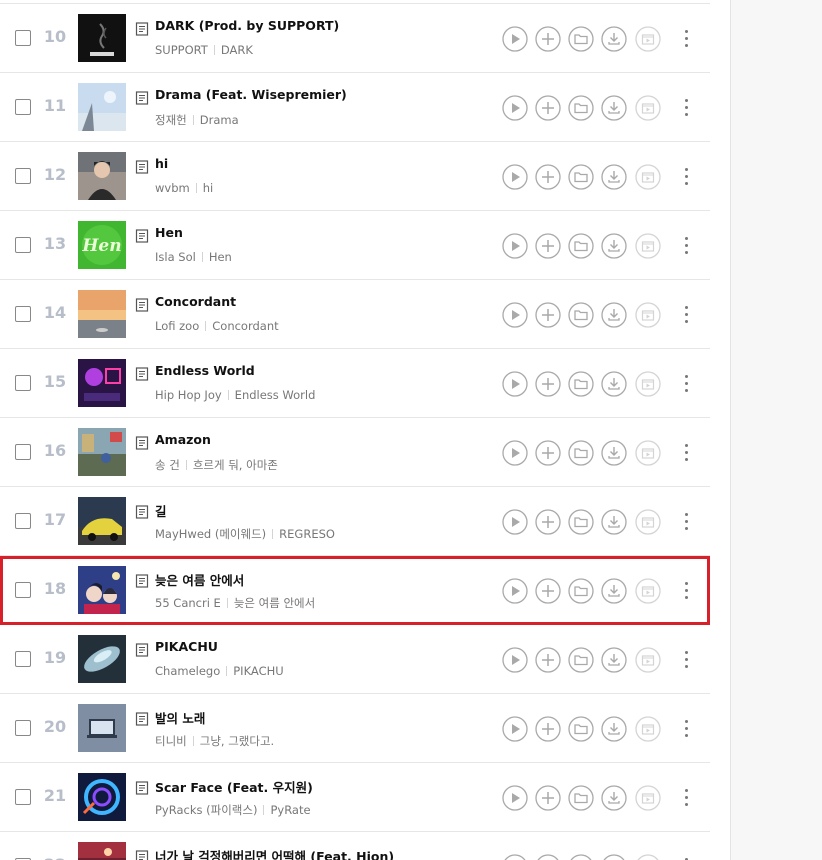 This screenshot has width=822, height=860. What do you see at coordinates (355, 590) in the screenshot?
I see `song-row: 18 늦은 여름 안에서 55 Cancri E 늦은 여름 안에서` at bounding box center [355, 590].